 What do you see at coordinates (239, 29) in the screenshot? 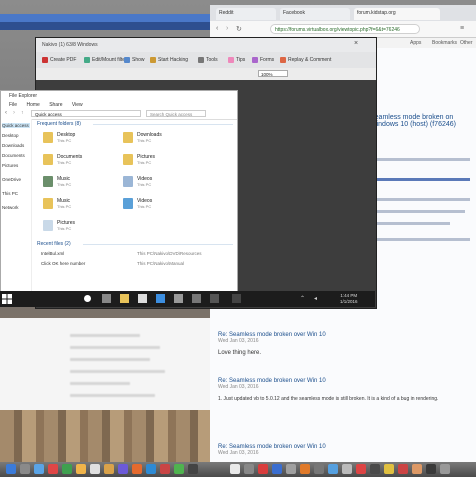
I see `reload-icon: ↻` at bounding box center [239, 29].